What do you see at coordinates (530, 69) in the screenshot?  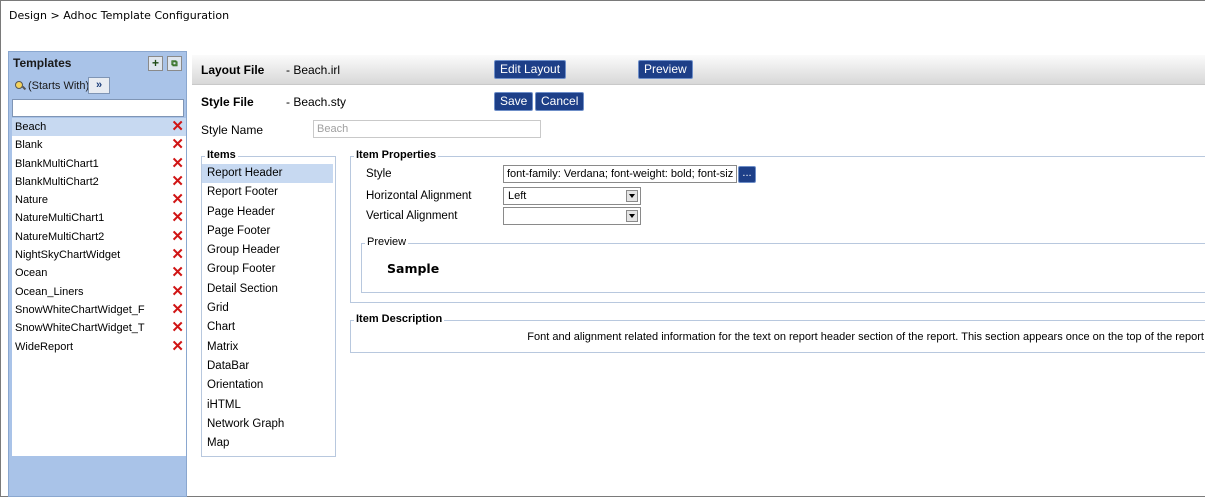 I see `edit-layout-button: Edit Layout` at bounding box center [530, 69].